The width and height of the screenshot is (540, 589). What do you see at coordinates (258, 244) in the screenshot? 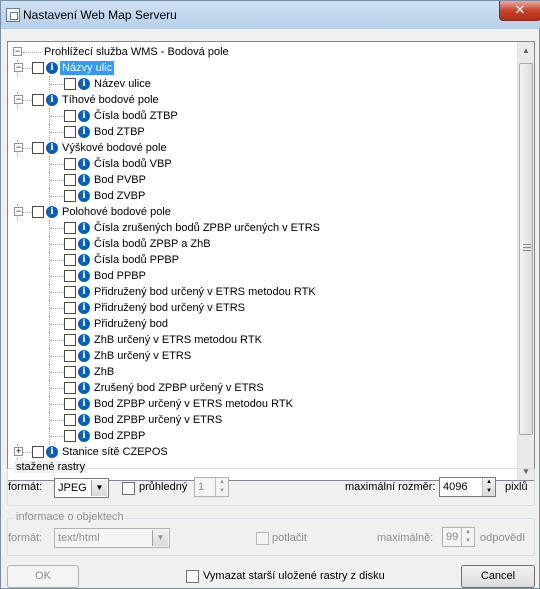
I see `tree-layer-row: i Čísla bodů ZPBP a ZhB` at bounding box center [258, 244].